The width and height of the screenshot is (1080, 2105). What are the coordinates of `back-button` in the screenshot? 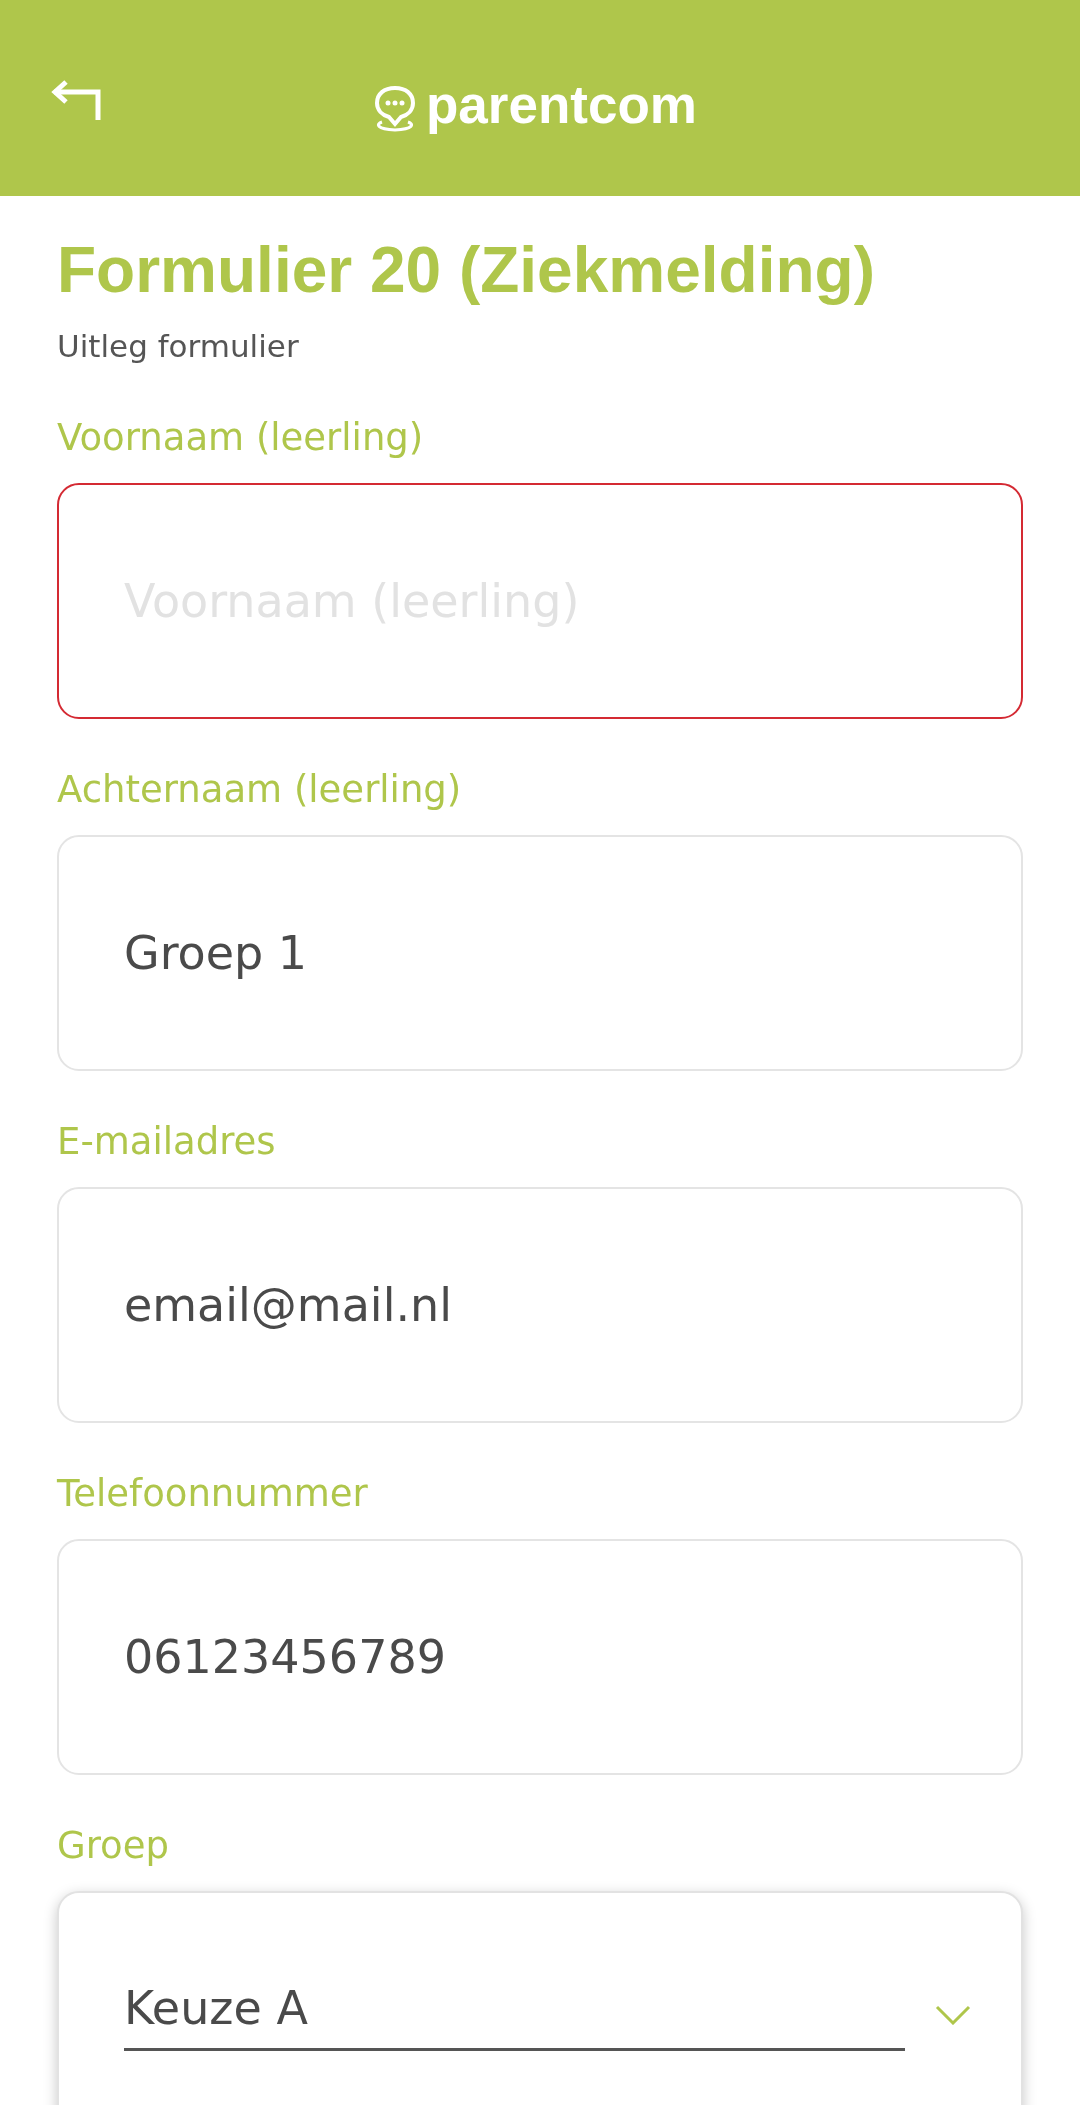 It's located at (76, 100).